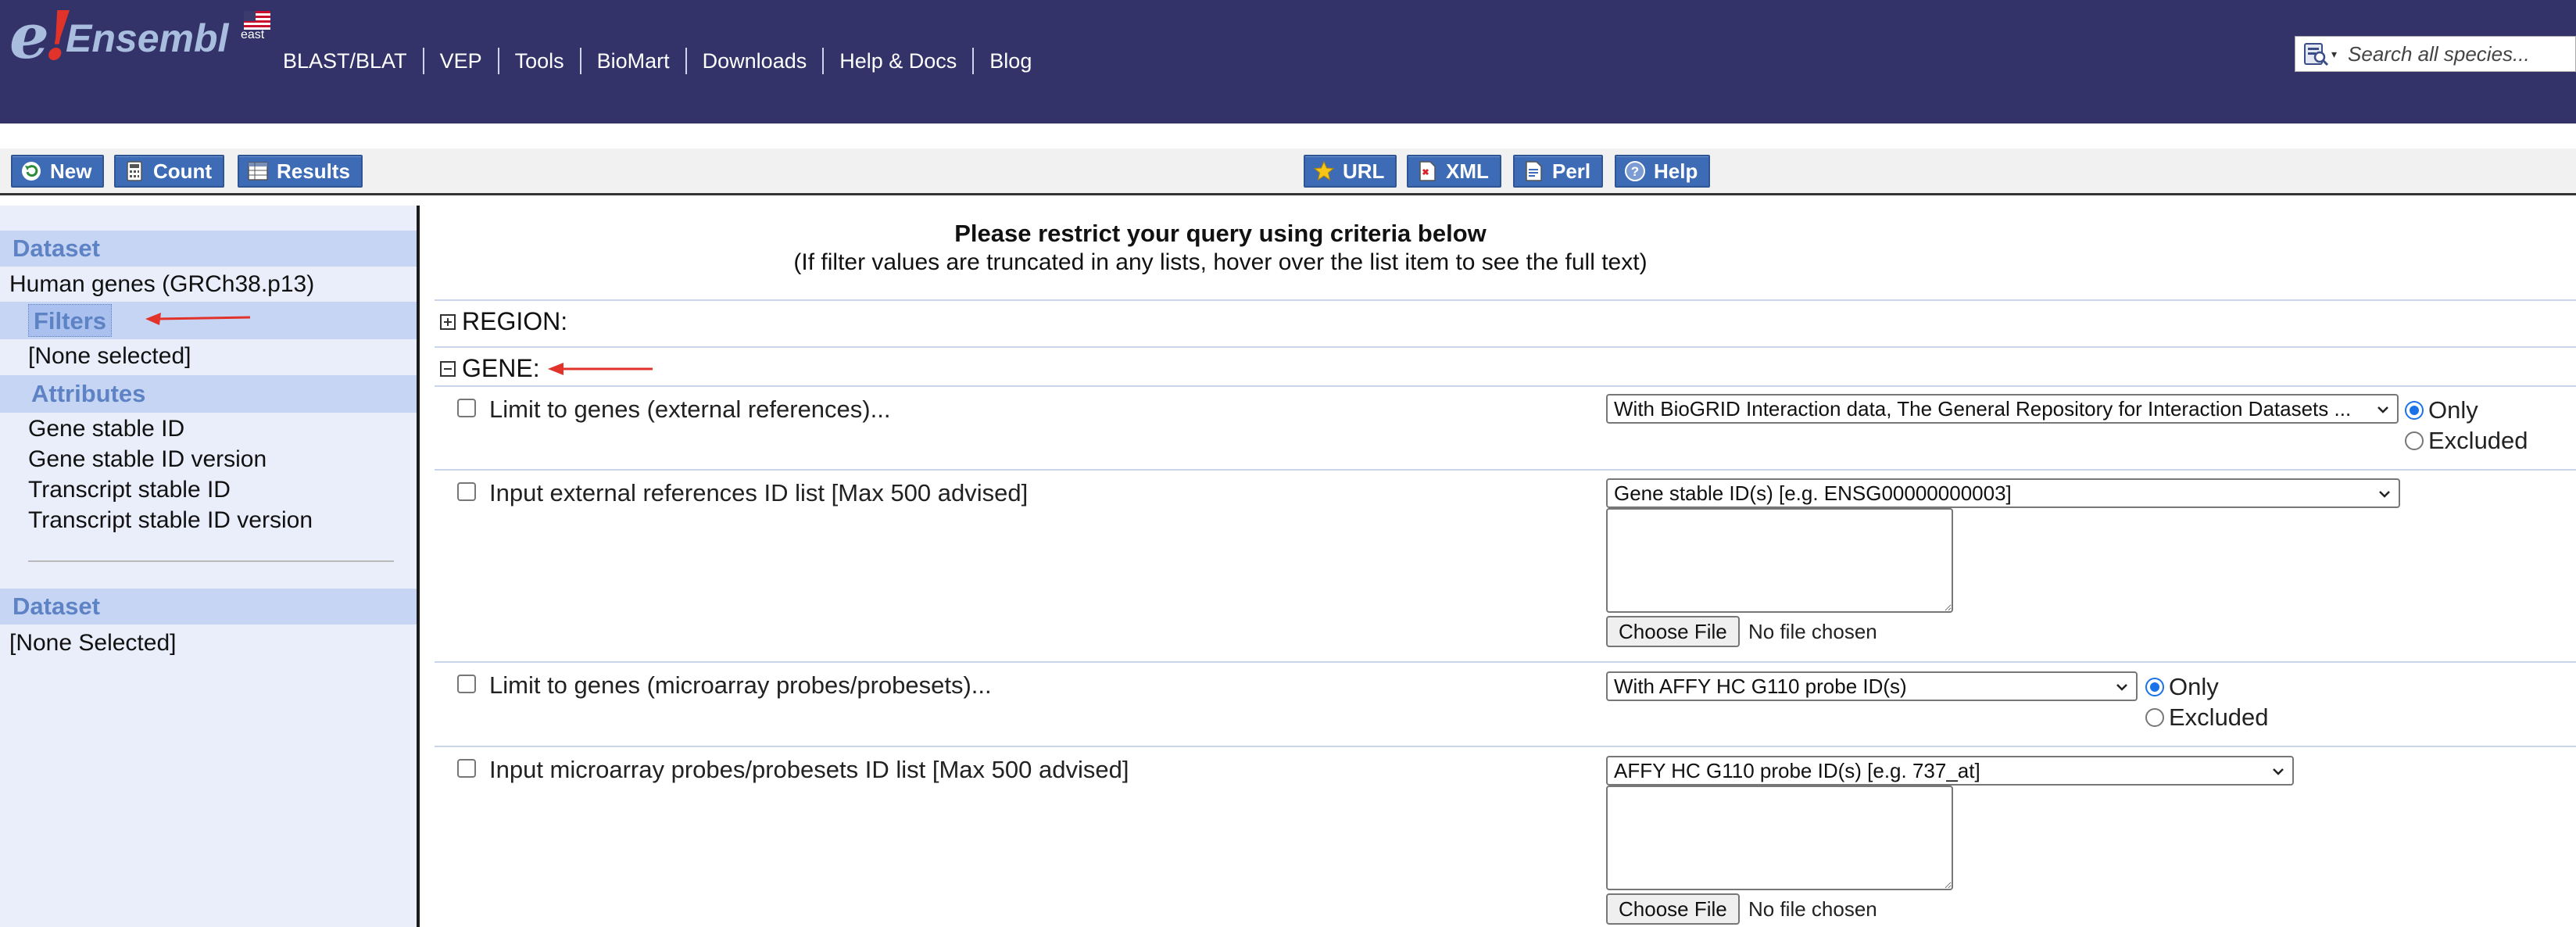 This screenshot has height=927, width=2576. Describe the element at coordinates (538, 61) in the screenshot. I see `nav-tools: Tools` at that location.